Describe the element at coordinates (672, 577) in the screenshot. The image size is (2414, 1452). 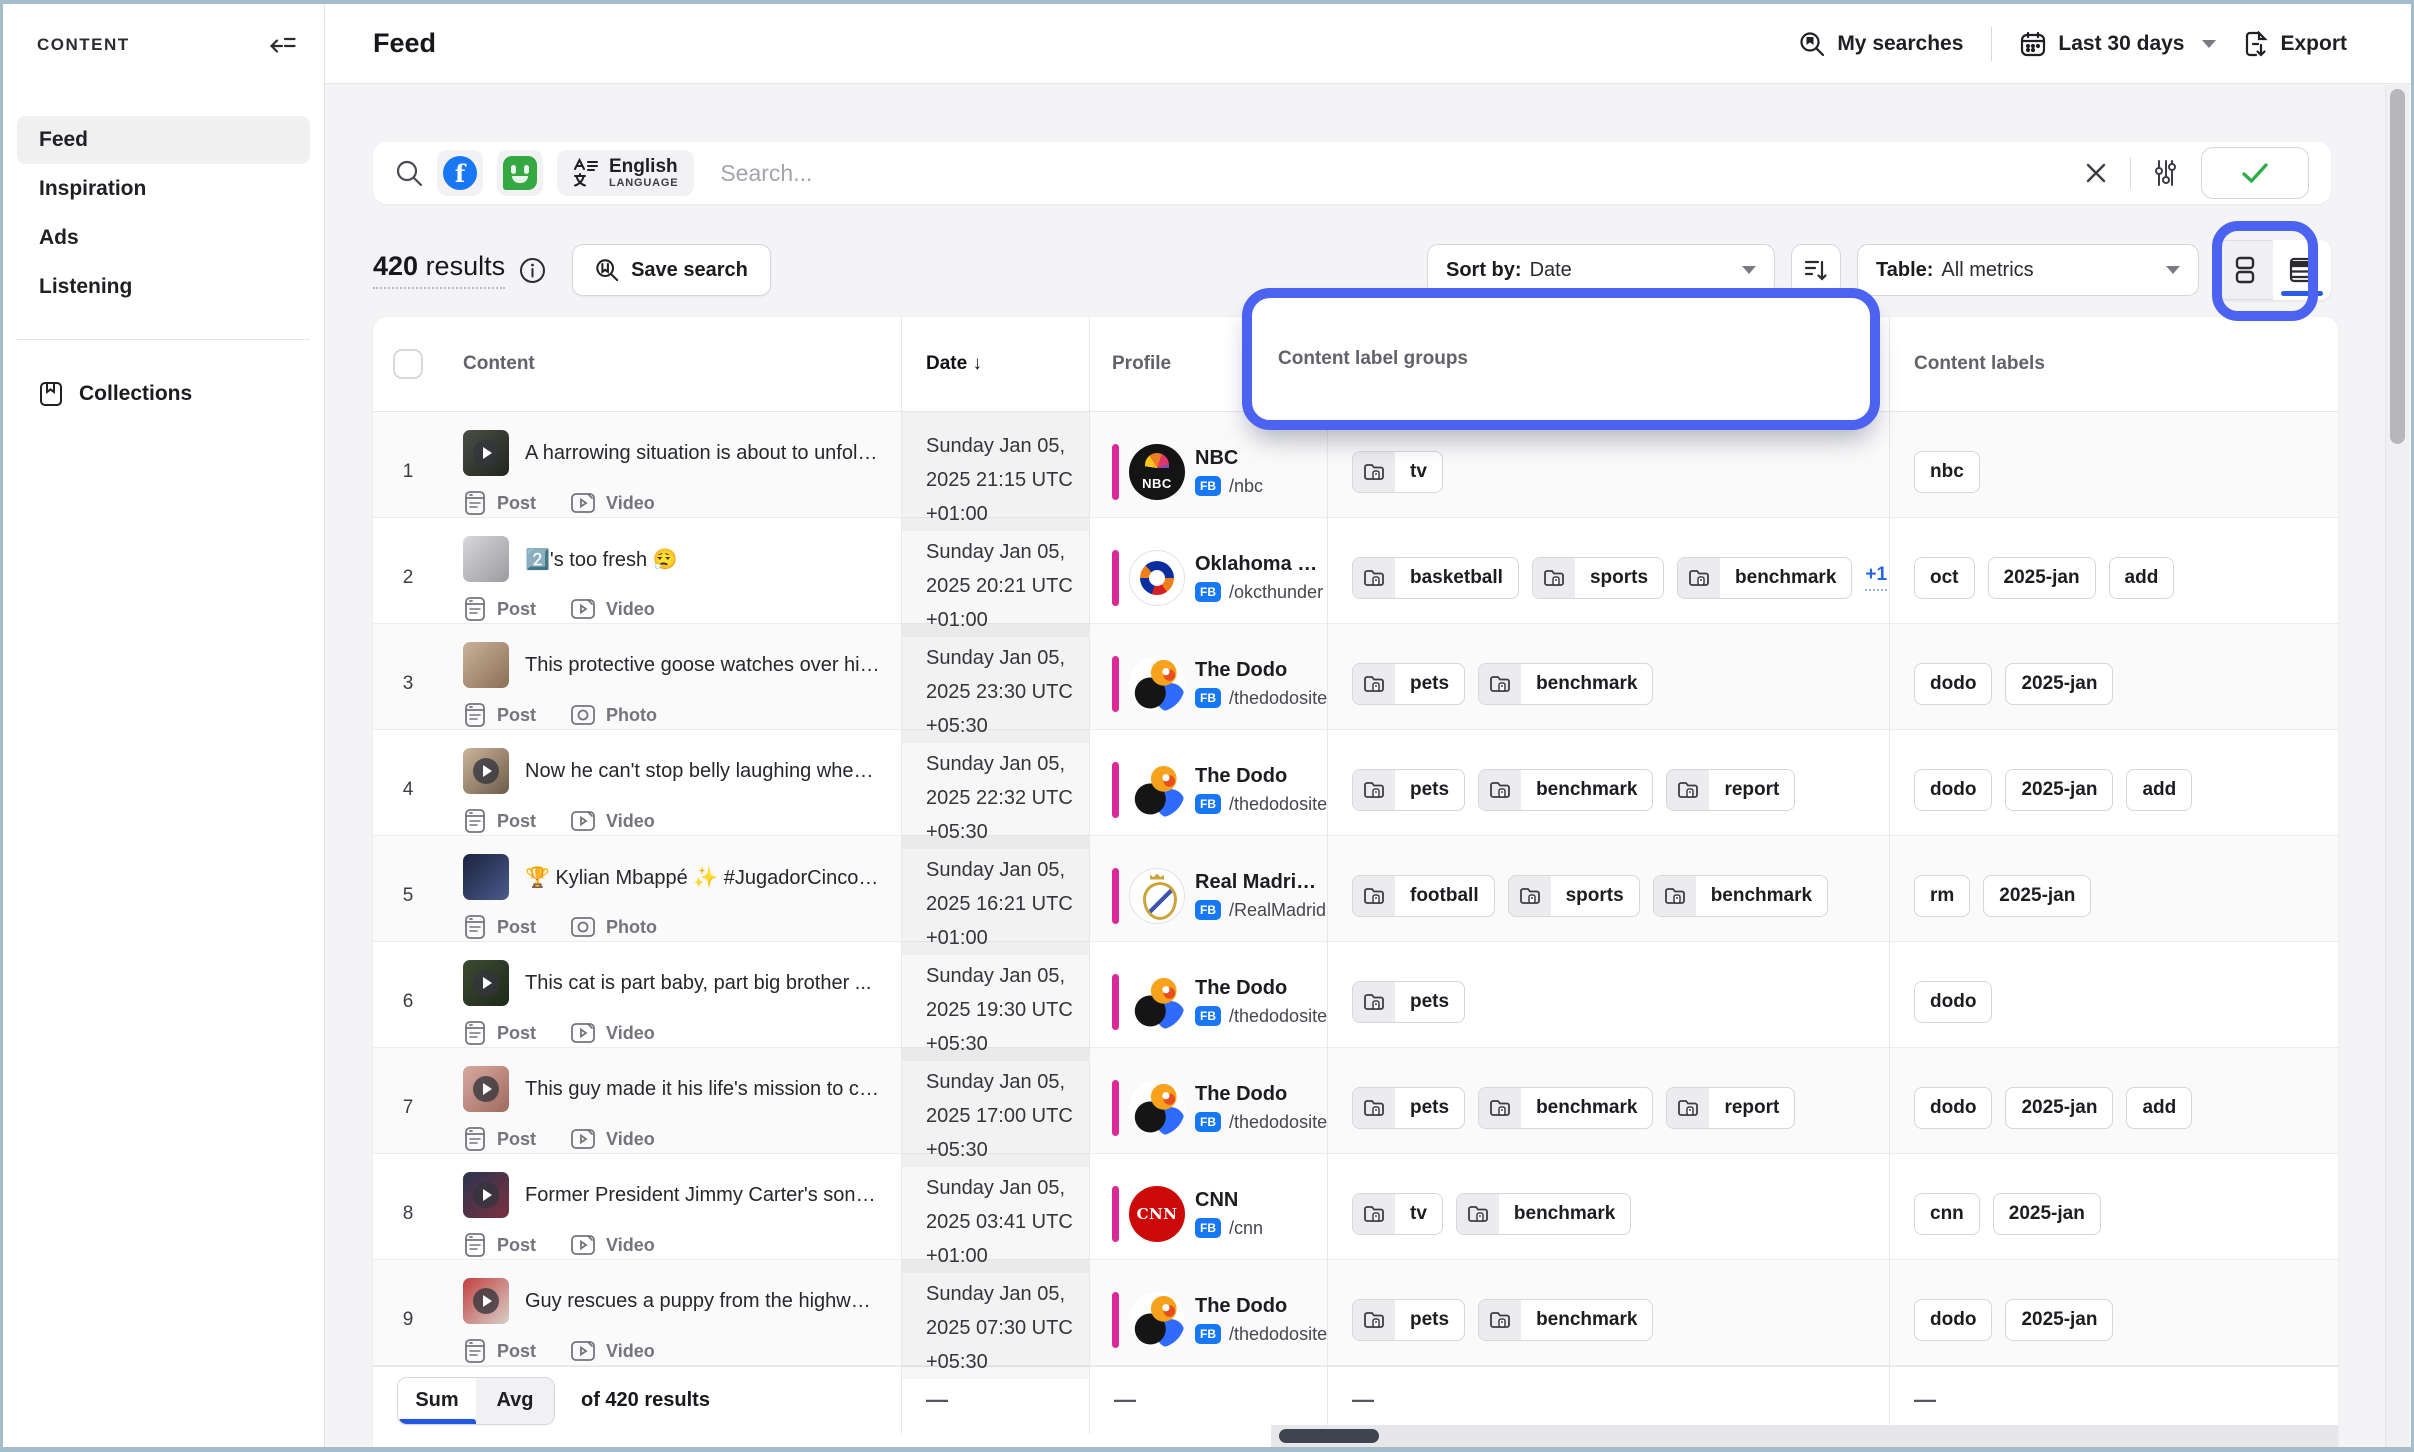
I see `content-cell: 2️⃣'s too fresh 😮‍💨 Post Video` at that location.